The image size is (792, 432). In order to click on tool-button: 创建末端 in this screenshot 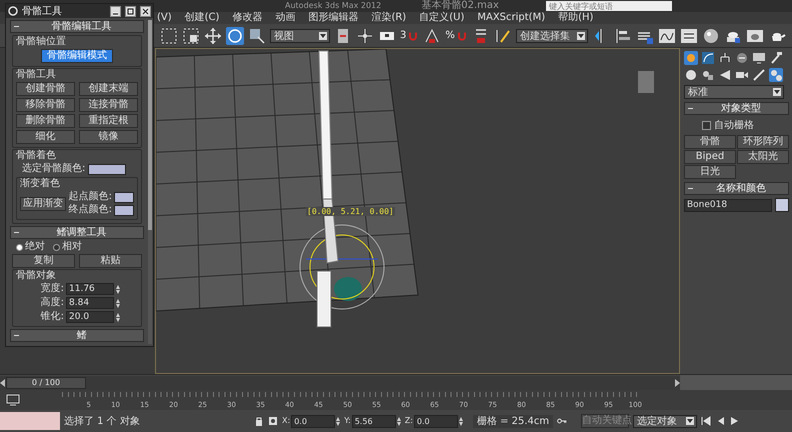, I will do `click(108, 89)`.